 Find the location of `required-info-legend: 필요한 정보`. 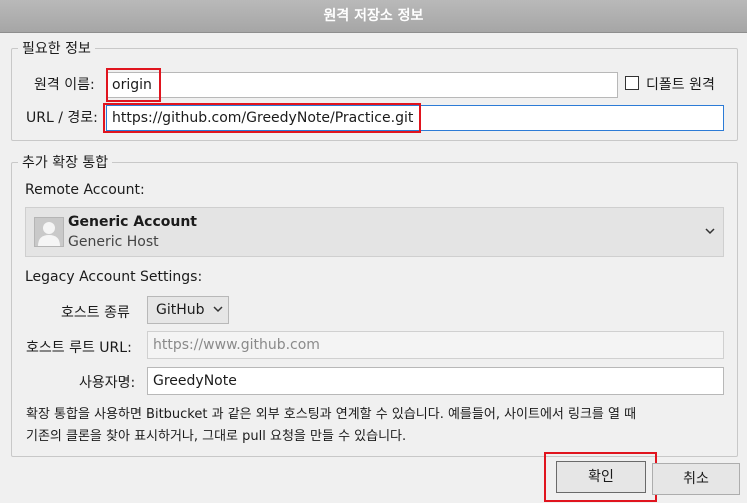

required-info-legend: 필요한 정보 is located at coordinates (56, 49).